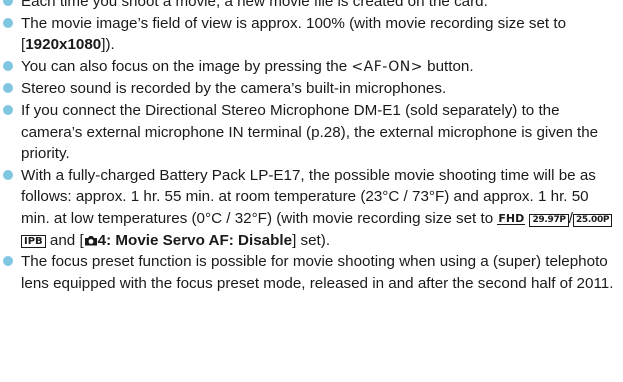  Describe the element at coordinates (549, 220) in the screenshot. I see `frame-rate-2997-icon: 29.97P` at that location.